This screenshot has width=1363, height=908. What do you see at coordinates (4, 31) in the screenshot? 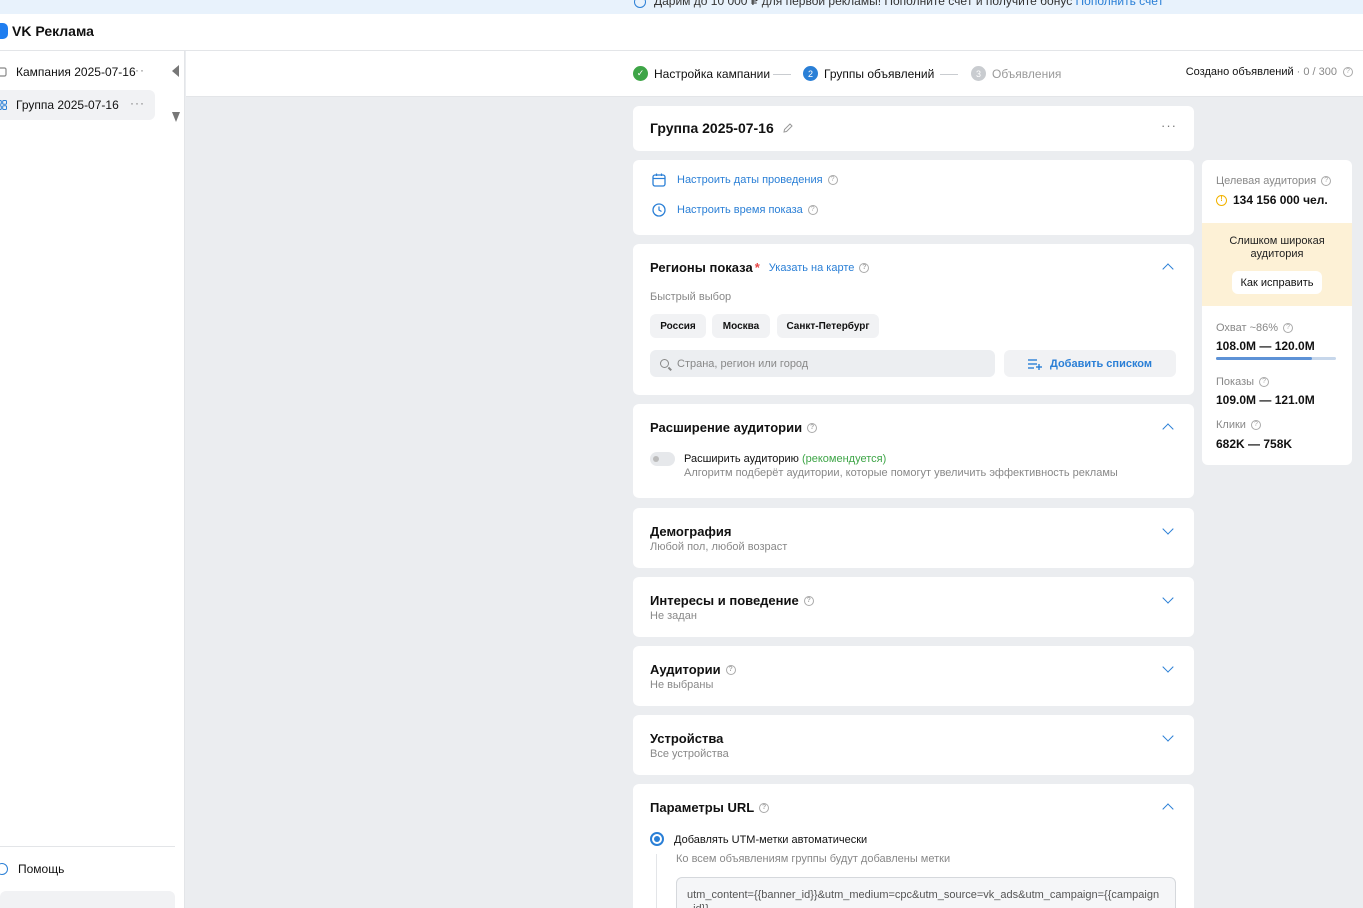
I see `vk-logo-icon` at bounding box center [4, 31].